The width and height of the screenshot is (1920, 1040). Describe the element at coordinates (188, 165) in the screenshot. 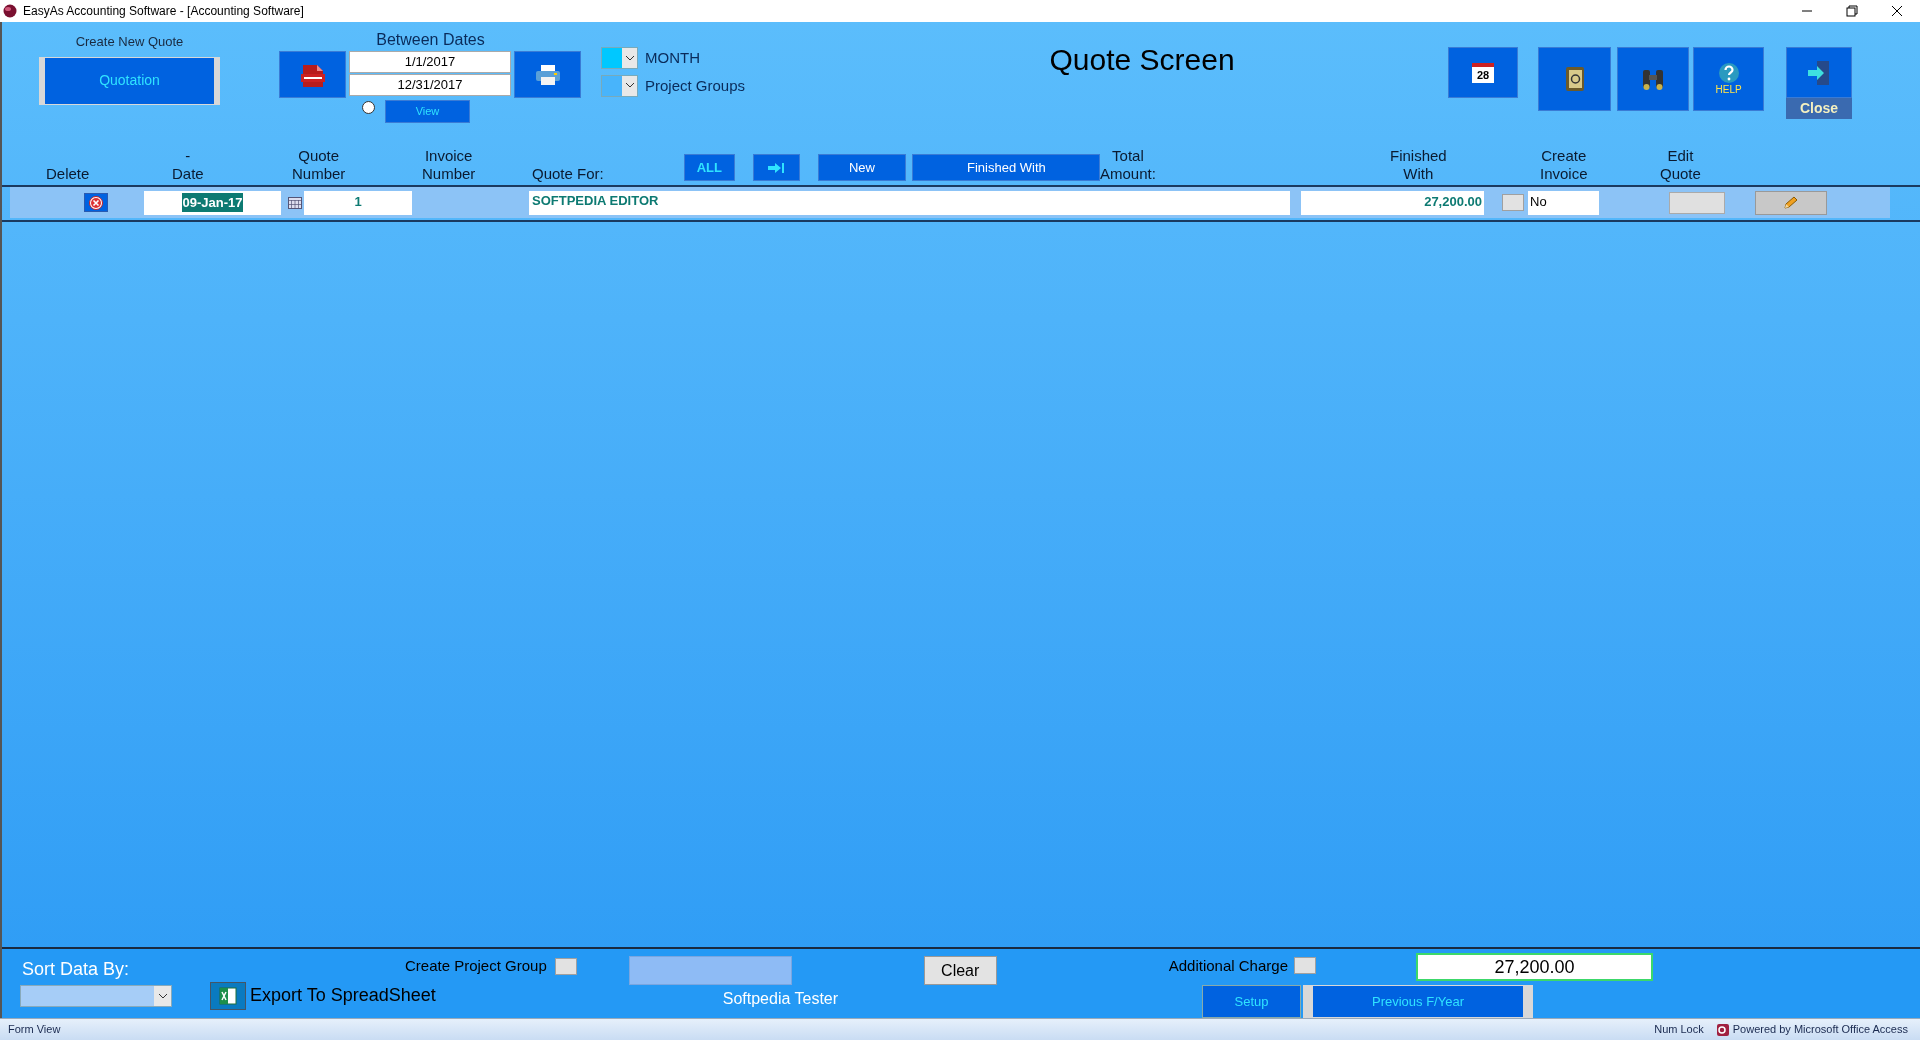

I see `column-header: - Date` at that location.